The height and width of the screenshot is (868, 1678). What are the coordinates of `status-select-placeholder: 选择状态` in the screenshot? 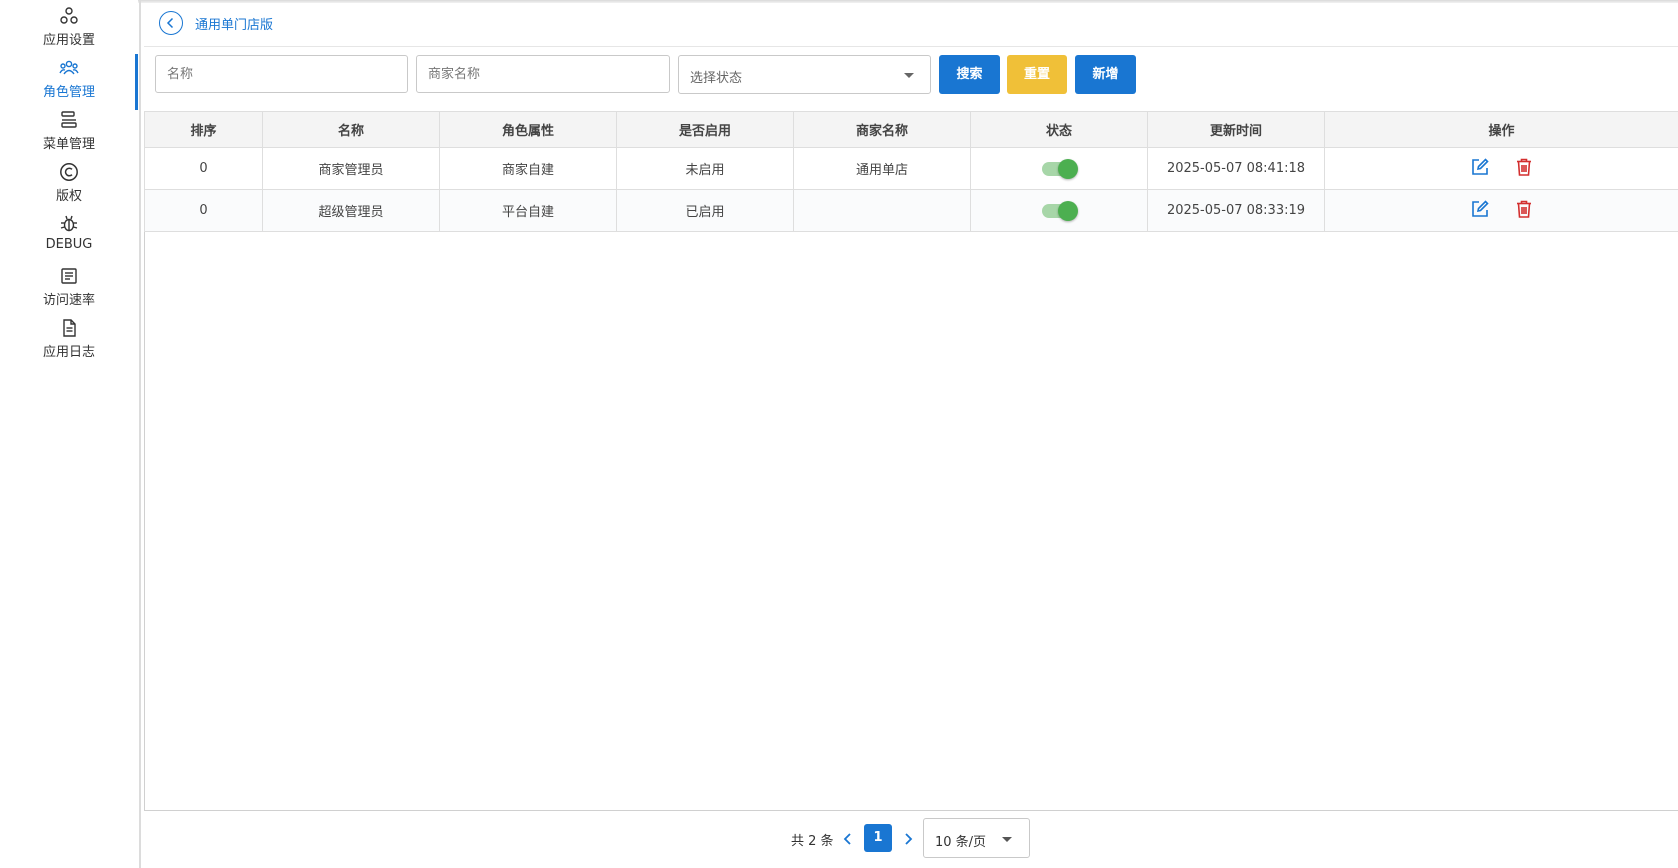 It's located at (716, 78).